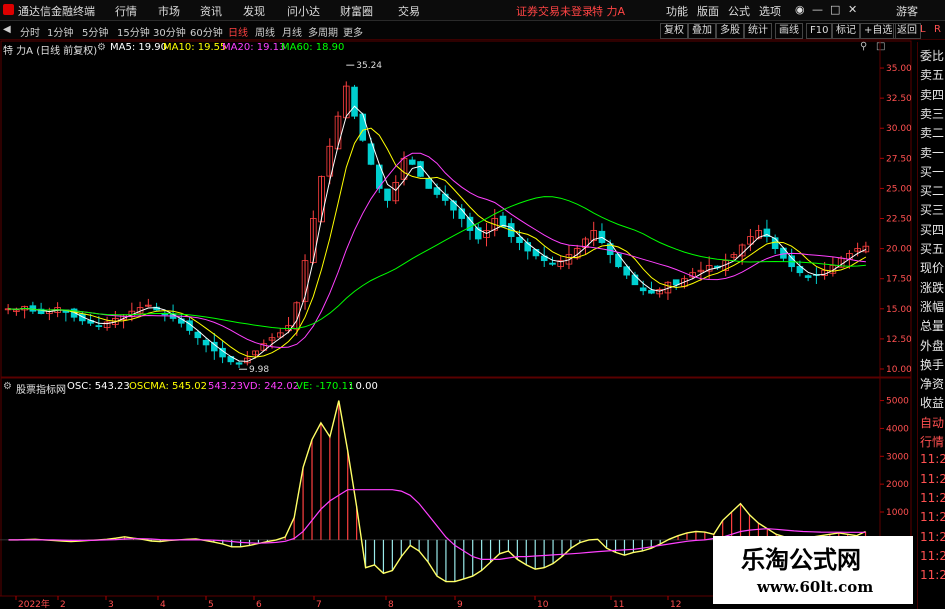 Image resolution: width=945 pixels, height=609 pixels. What do you see at coordinates (932, 210) in the screenshot?
I see `sidebar-item: 买三` at bounding box center [932, 210].